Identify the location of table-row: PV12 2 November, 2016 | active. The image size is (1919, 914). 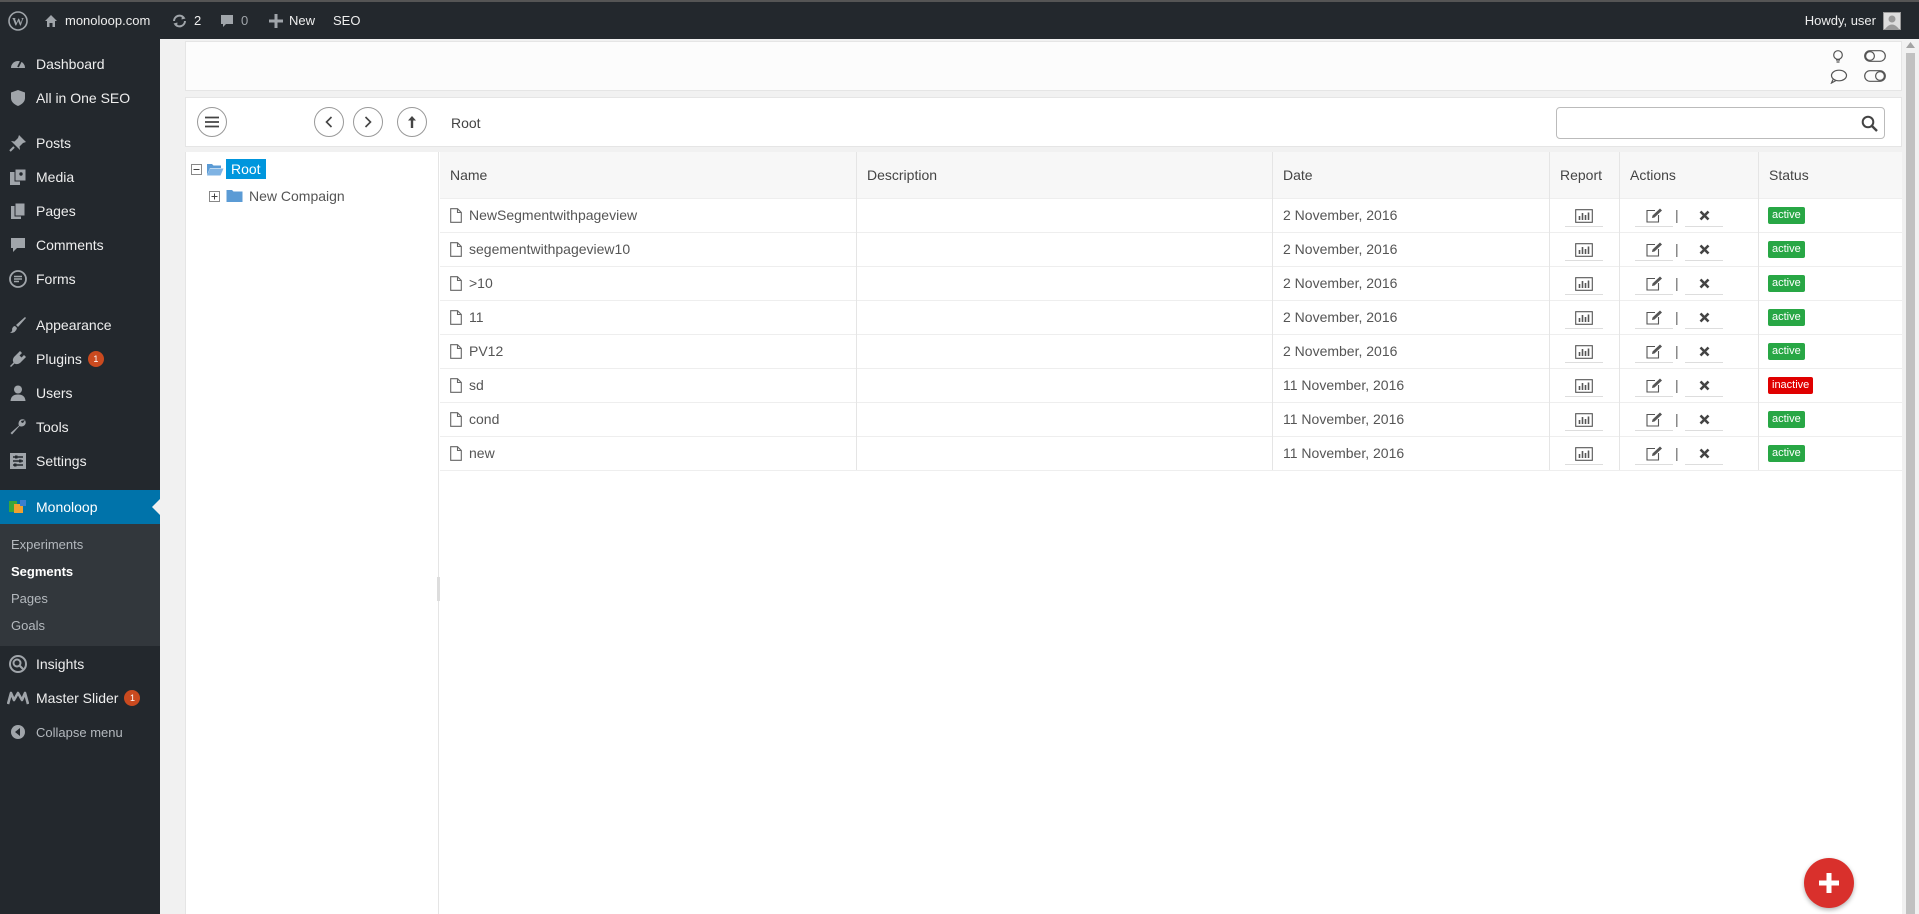
(1171, 351).